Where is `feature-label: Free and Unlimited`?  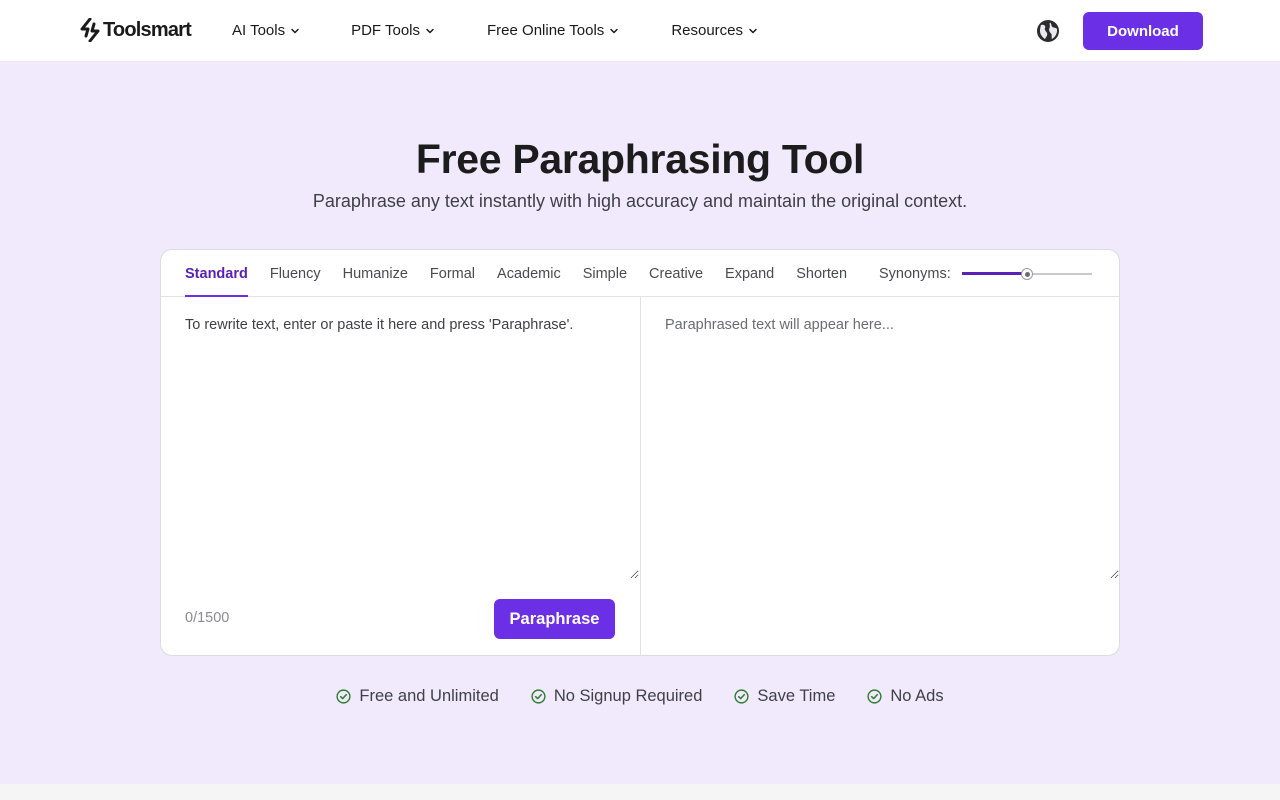
feature-label: Free and Unlimited is located at coordinates (429, 696).